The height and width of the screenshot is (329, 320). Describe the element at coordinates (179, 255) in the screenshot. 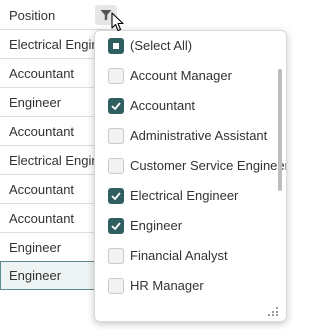

I see `filter-option-label: Financial Analyst` at that location.